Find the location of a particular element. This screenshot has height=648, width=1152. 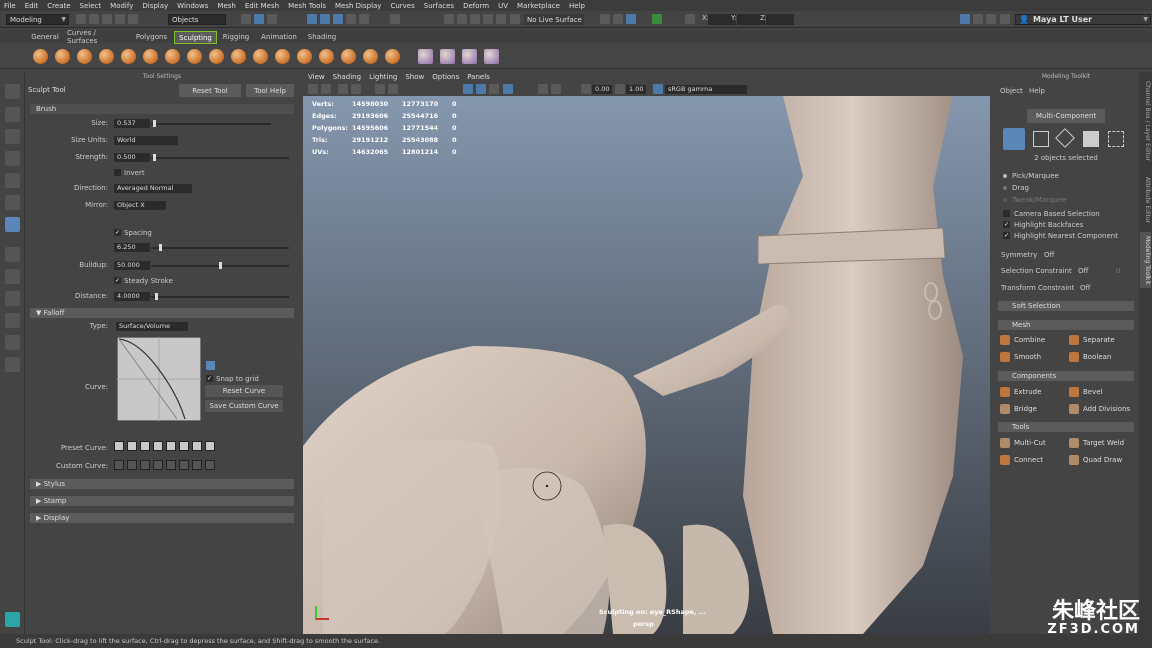

tab-shading: Shading is located at coordinates (322, 36).